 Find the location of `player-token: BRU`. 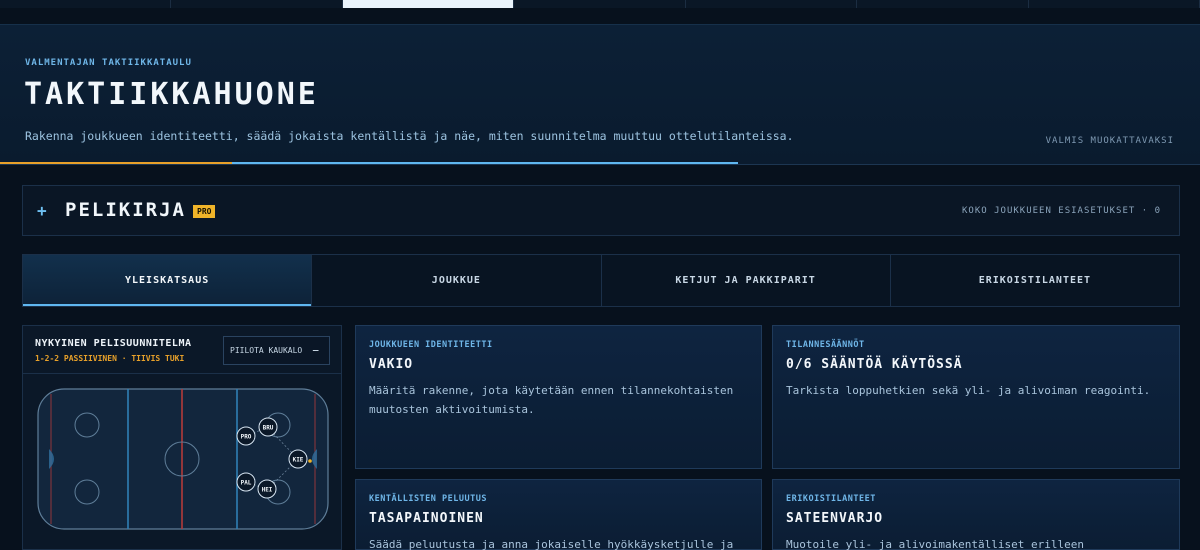

player-token: BRU is located at coordinates (268, 427).